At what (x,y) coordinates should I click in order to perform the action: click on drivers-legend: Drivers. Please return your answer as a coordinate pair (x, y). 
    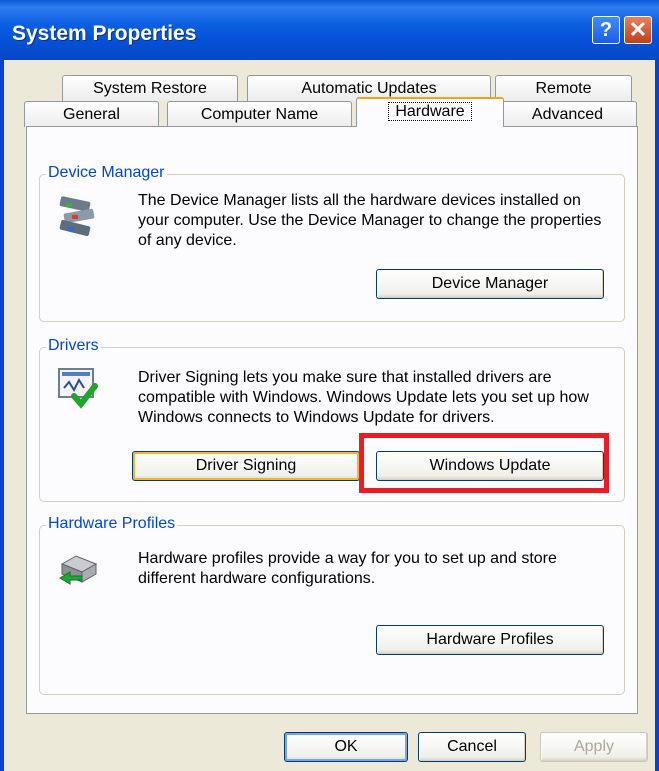
    Looking at the image, I should click on (73, 346).